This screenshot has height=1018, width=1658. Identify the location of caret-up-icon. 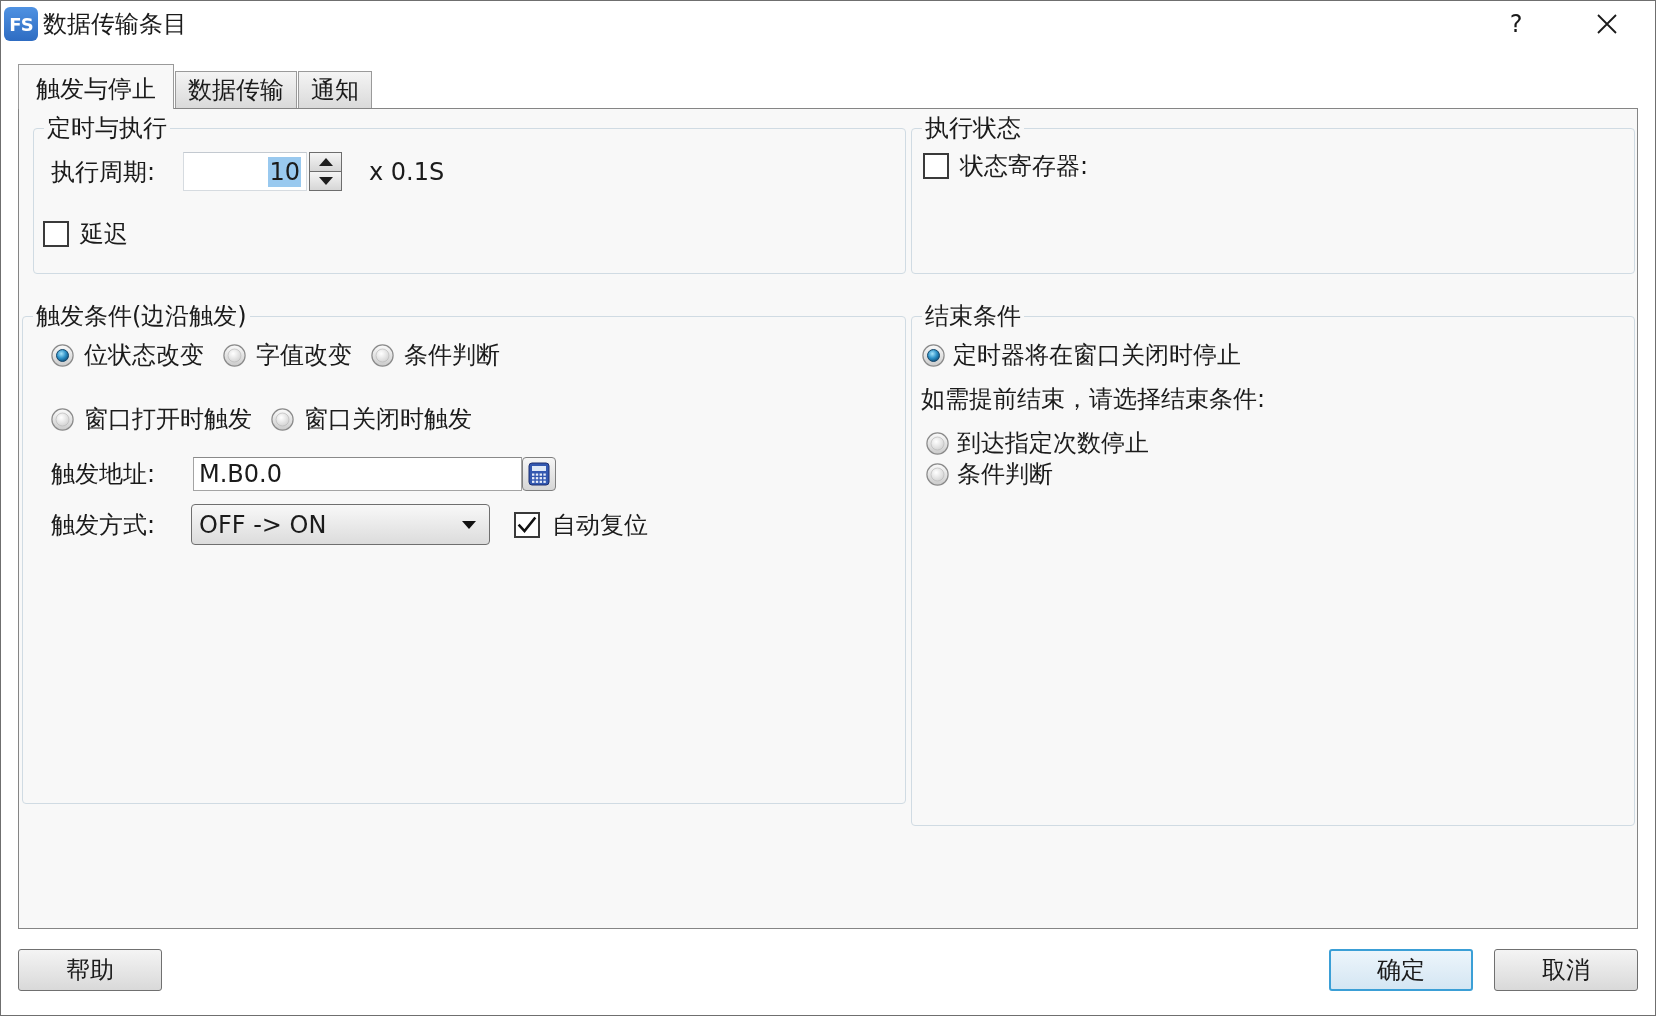
(325, 162).